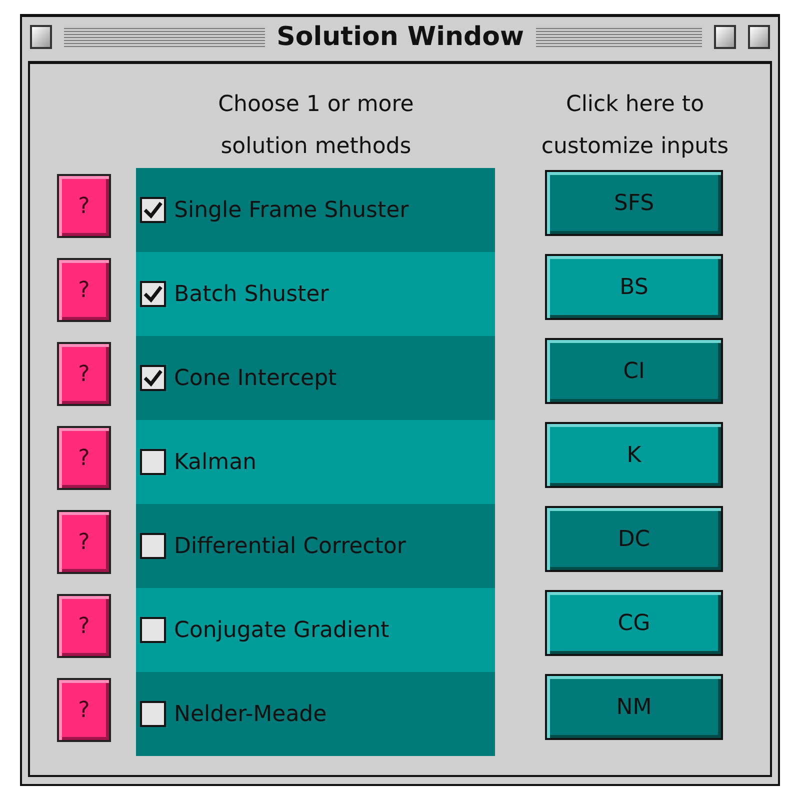 This screenshot has height=788, width=788. I want to click on method-label: Conjugate Gradient, so click(282, 630).